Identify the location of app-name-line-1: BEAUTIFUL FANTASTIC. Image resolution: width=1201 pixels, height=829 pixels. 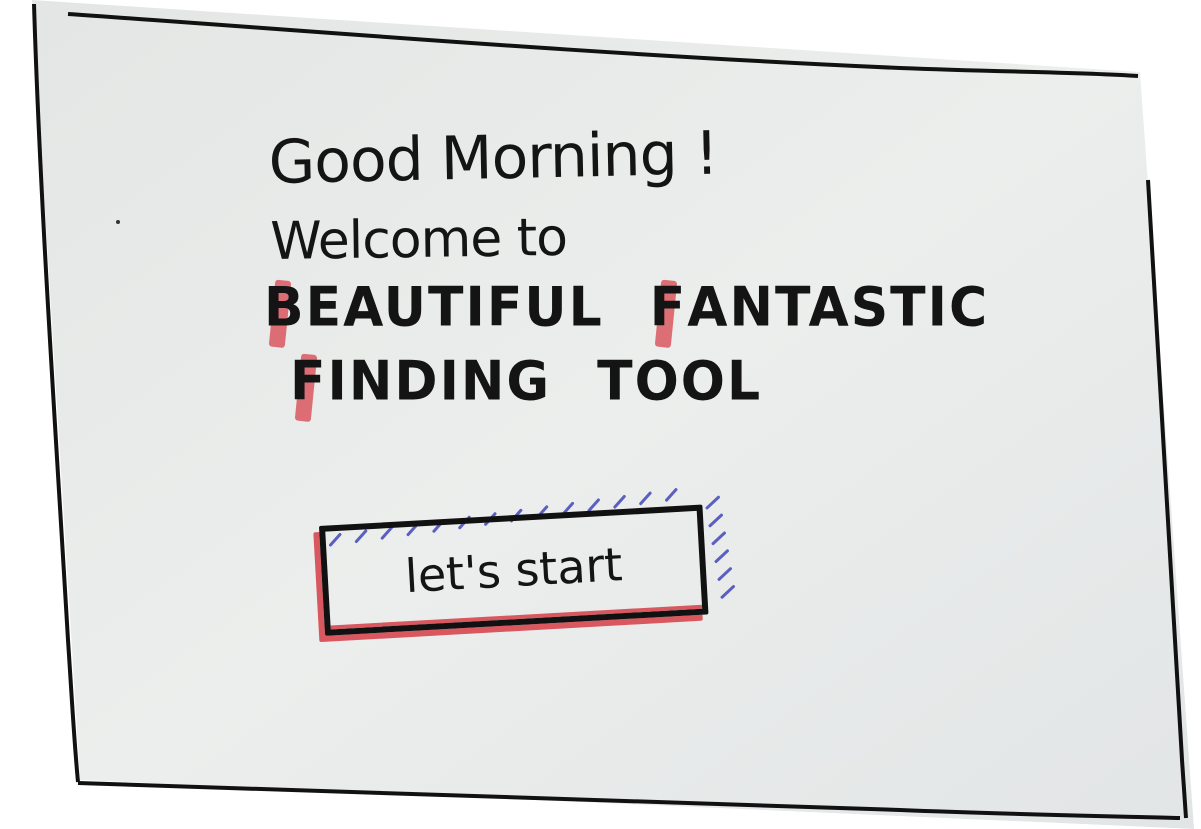
(626, 307).